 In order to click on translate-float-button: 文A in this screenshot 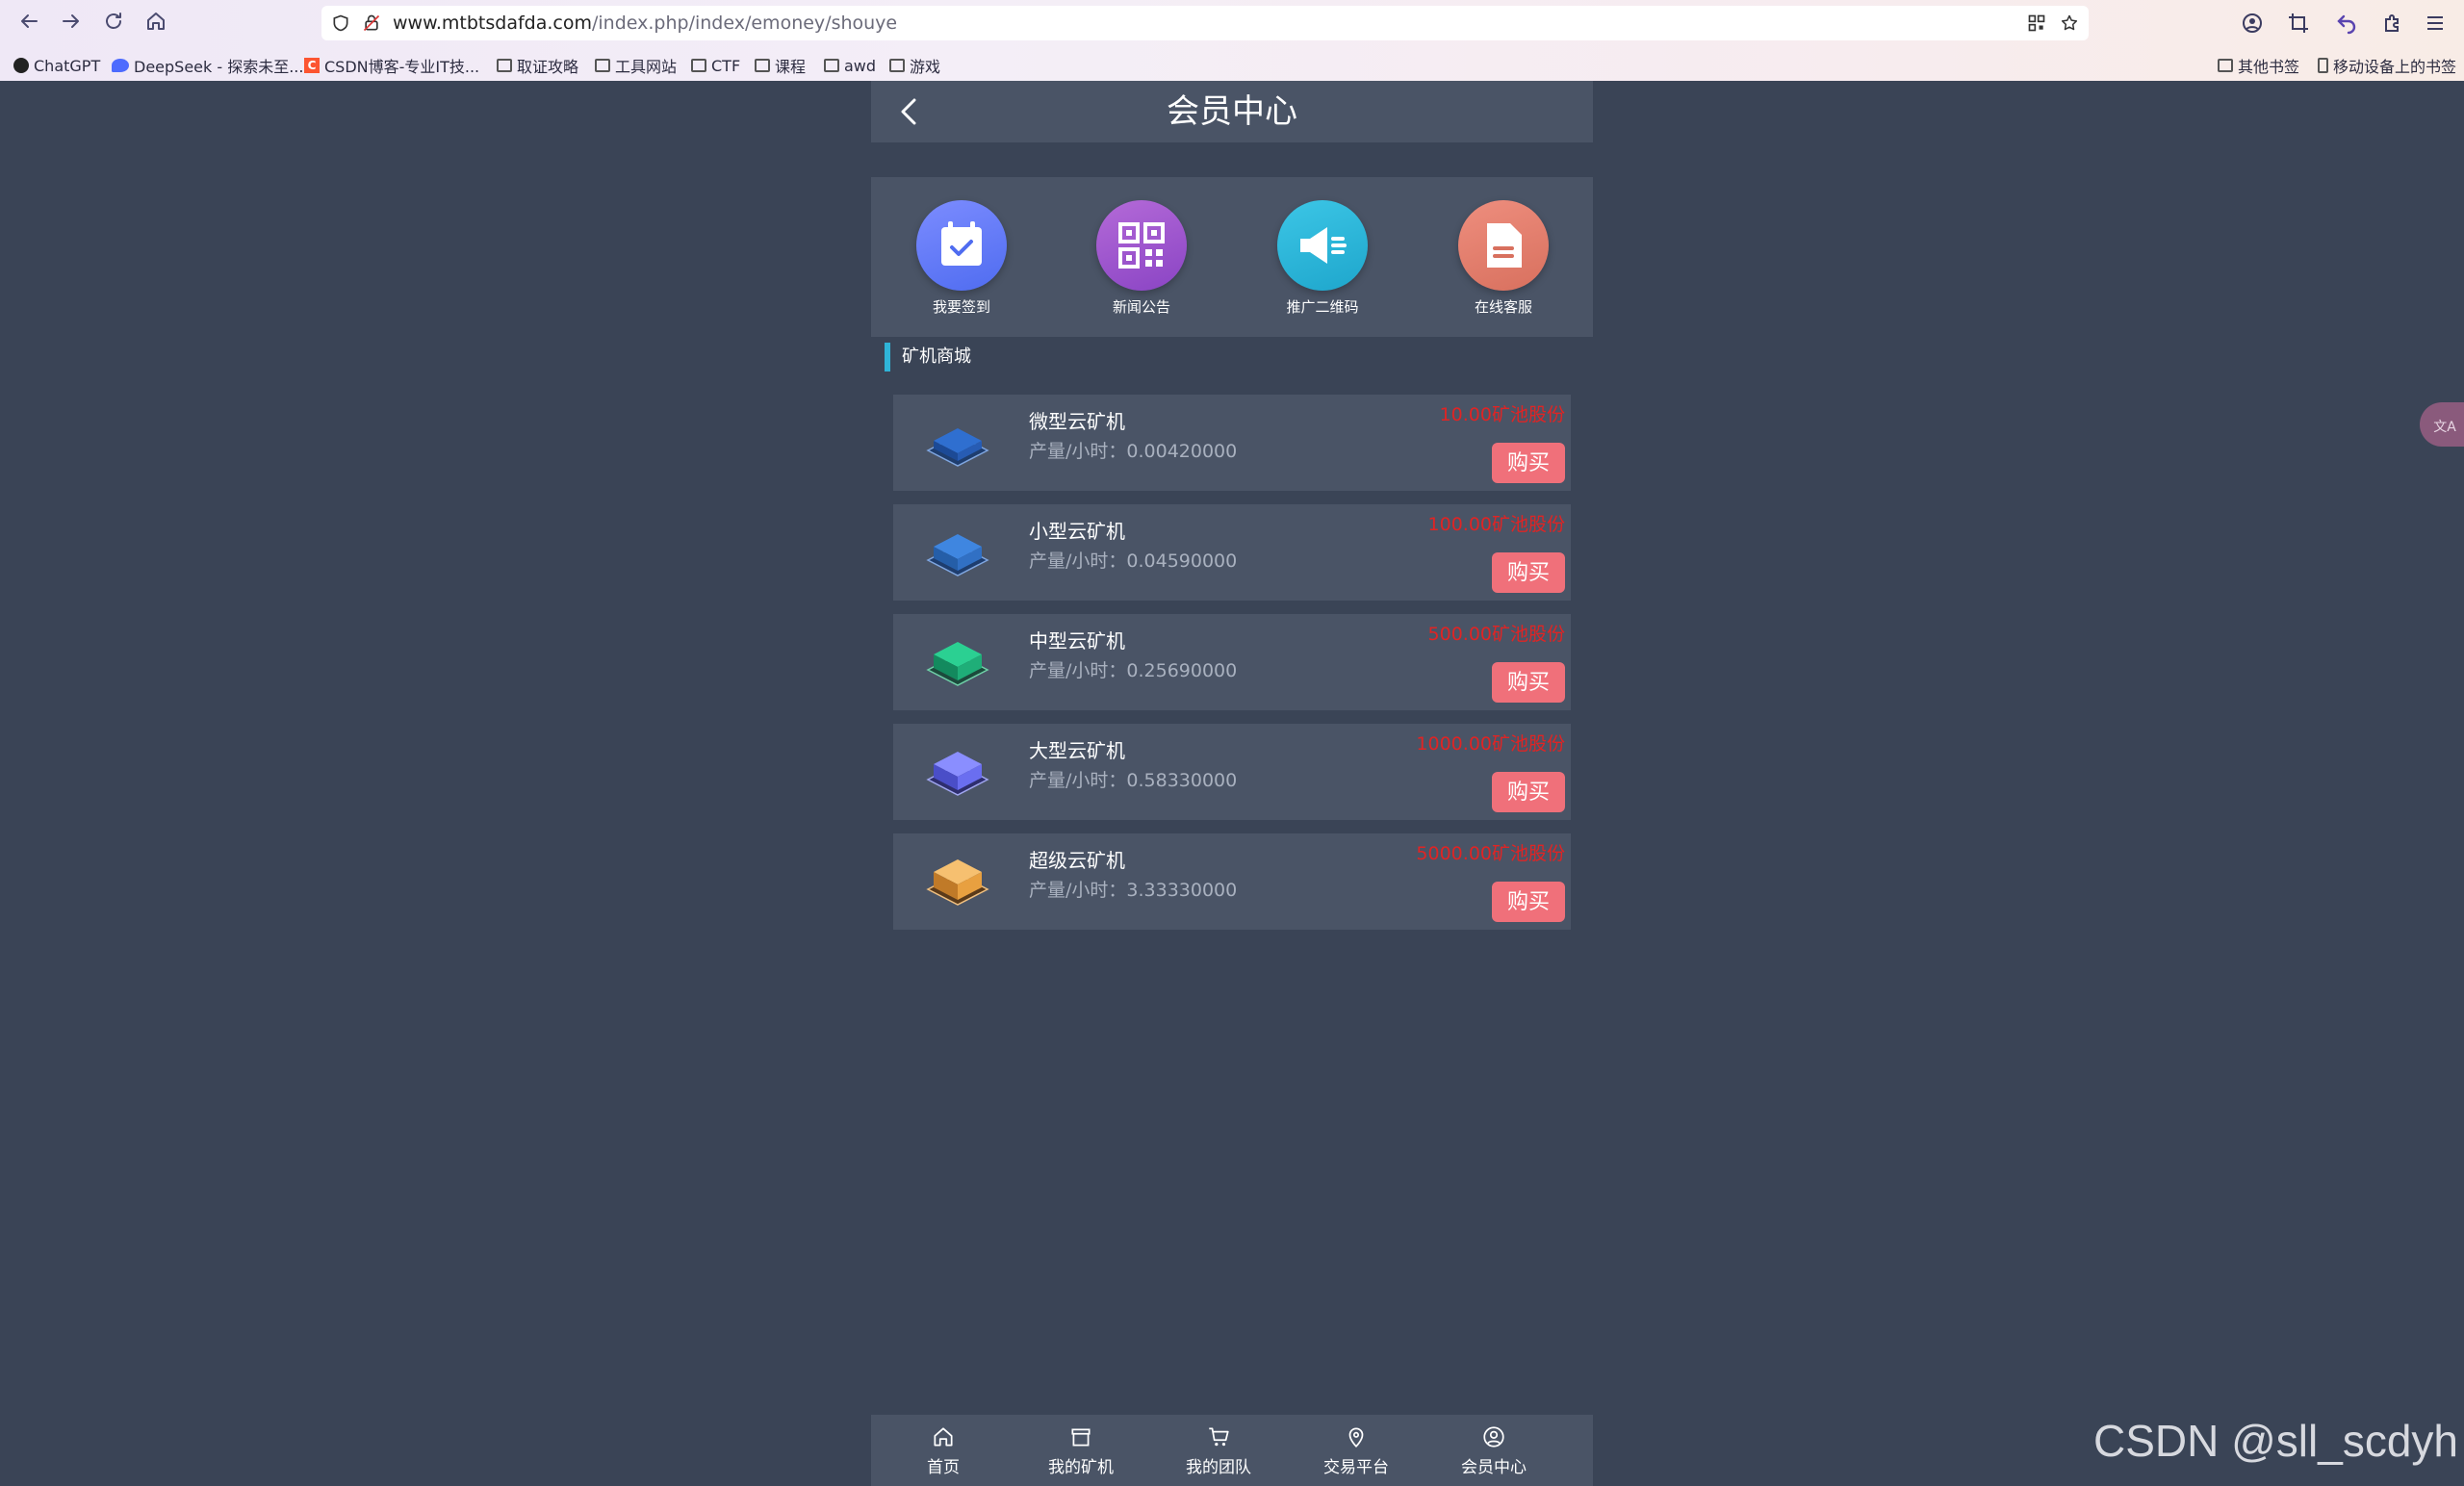, I will do `click(2442, 425)`.